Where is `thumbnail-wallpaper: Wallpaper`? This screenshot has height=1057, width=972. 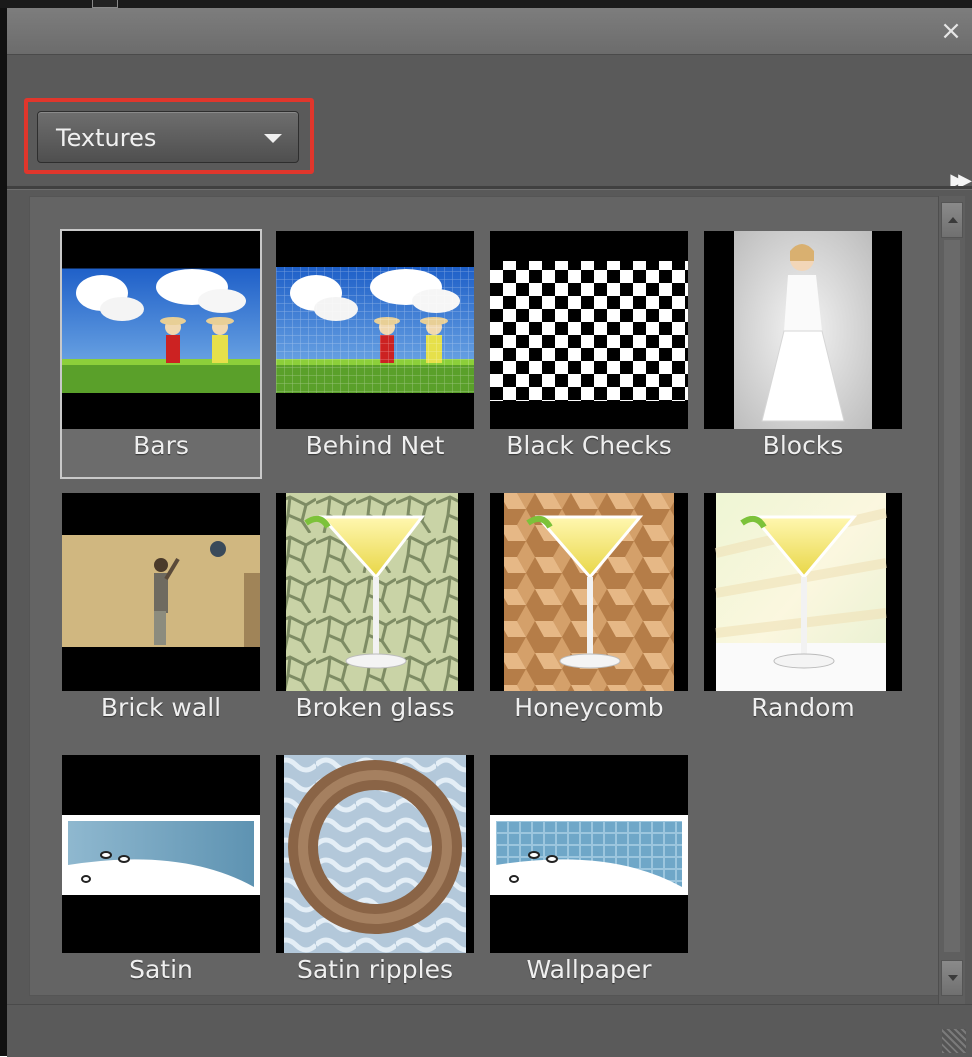
thumbnail-wallpaper: Wallpaper is located at coordinates (589, 878).